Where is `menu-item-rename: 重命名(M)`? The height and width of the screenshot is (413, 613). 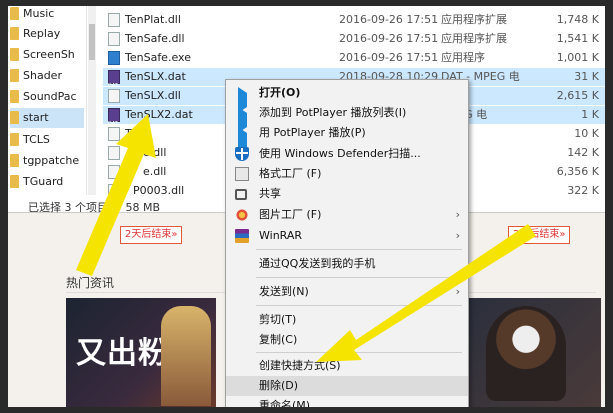 menu-item-rename: 重命名(M) is located at coordinates (347, 401).